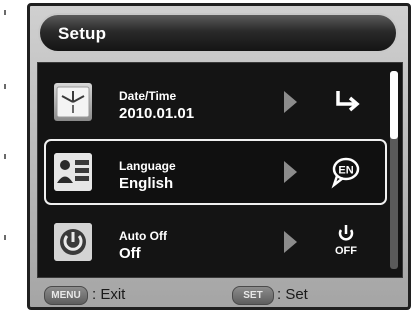  What do you see at coordinates (292, 294) in the screenshot?
I see `set-key-action: : Set` at bounding box center [292, 294].